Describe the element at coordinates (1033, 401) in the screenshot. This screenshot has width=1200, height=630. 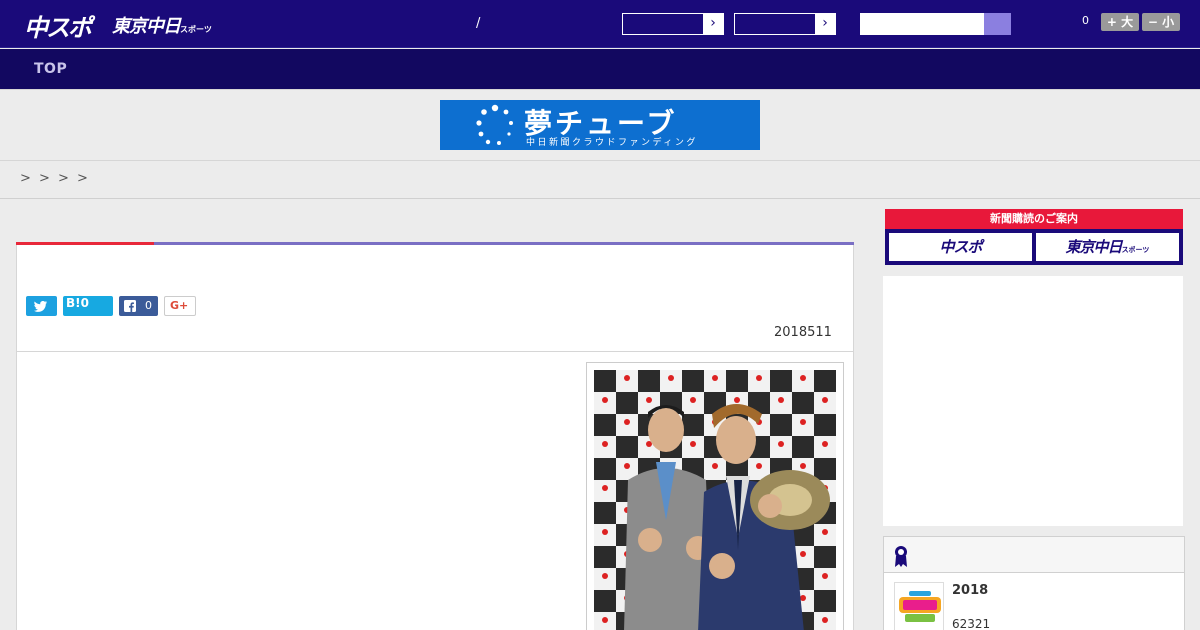
I see `sidebar-ad-slot` at that location.